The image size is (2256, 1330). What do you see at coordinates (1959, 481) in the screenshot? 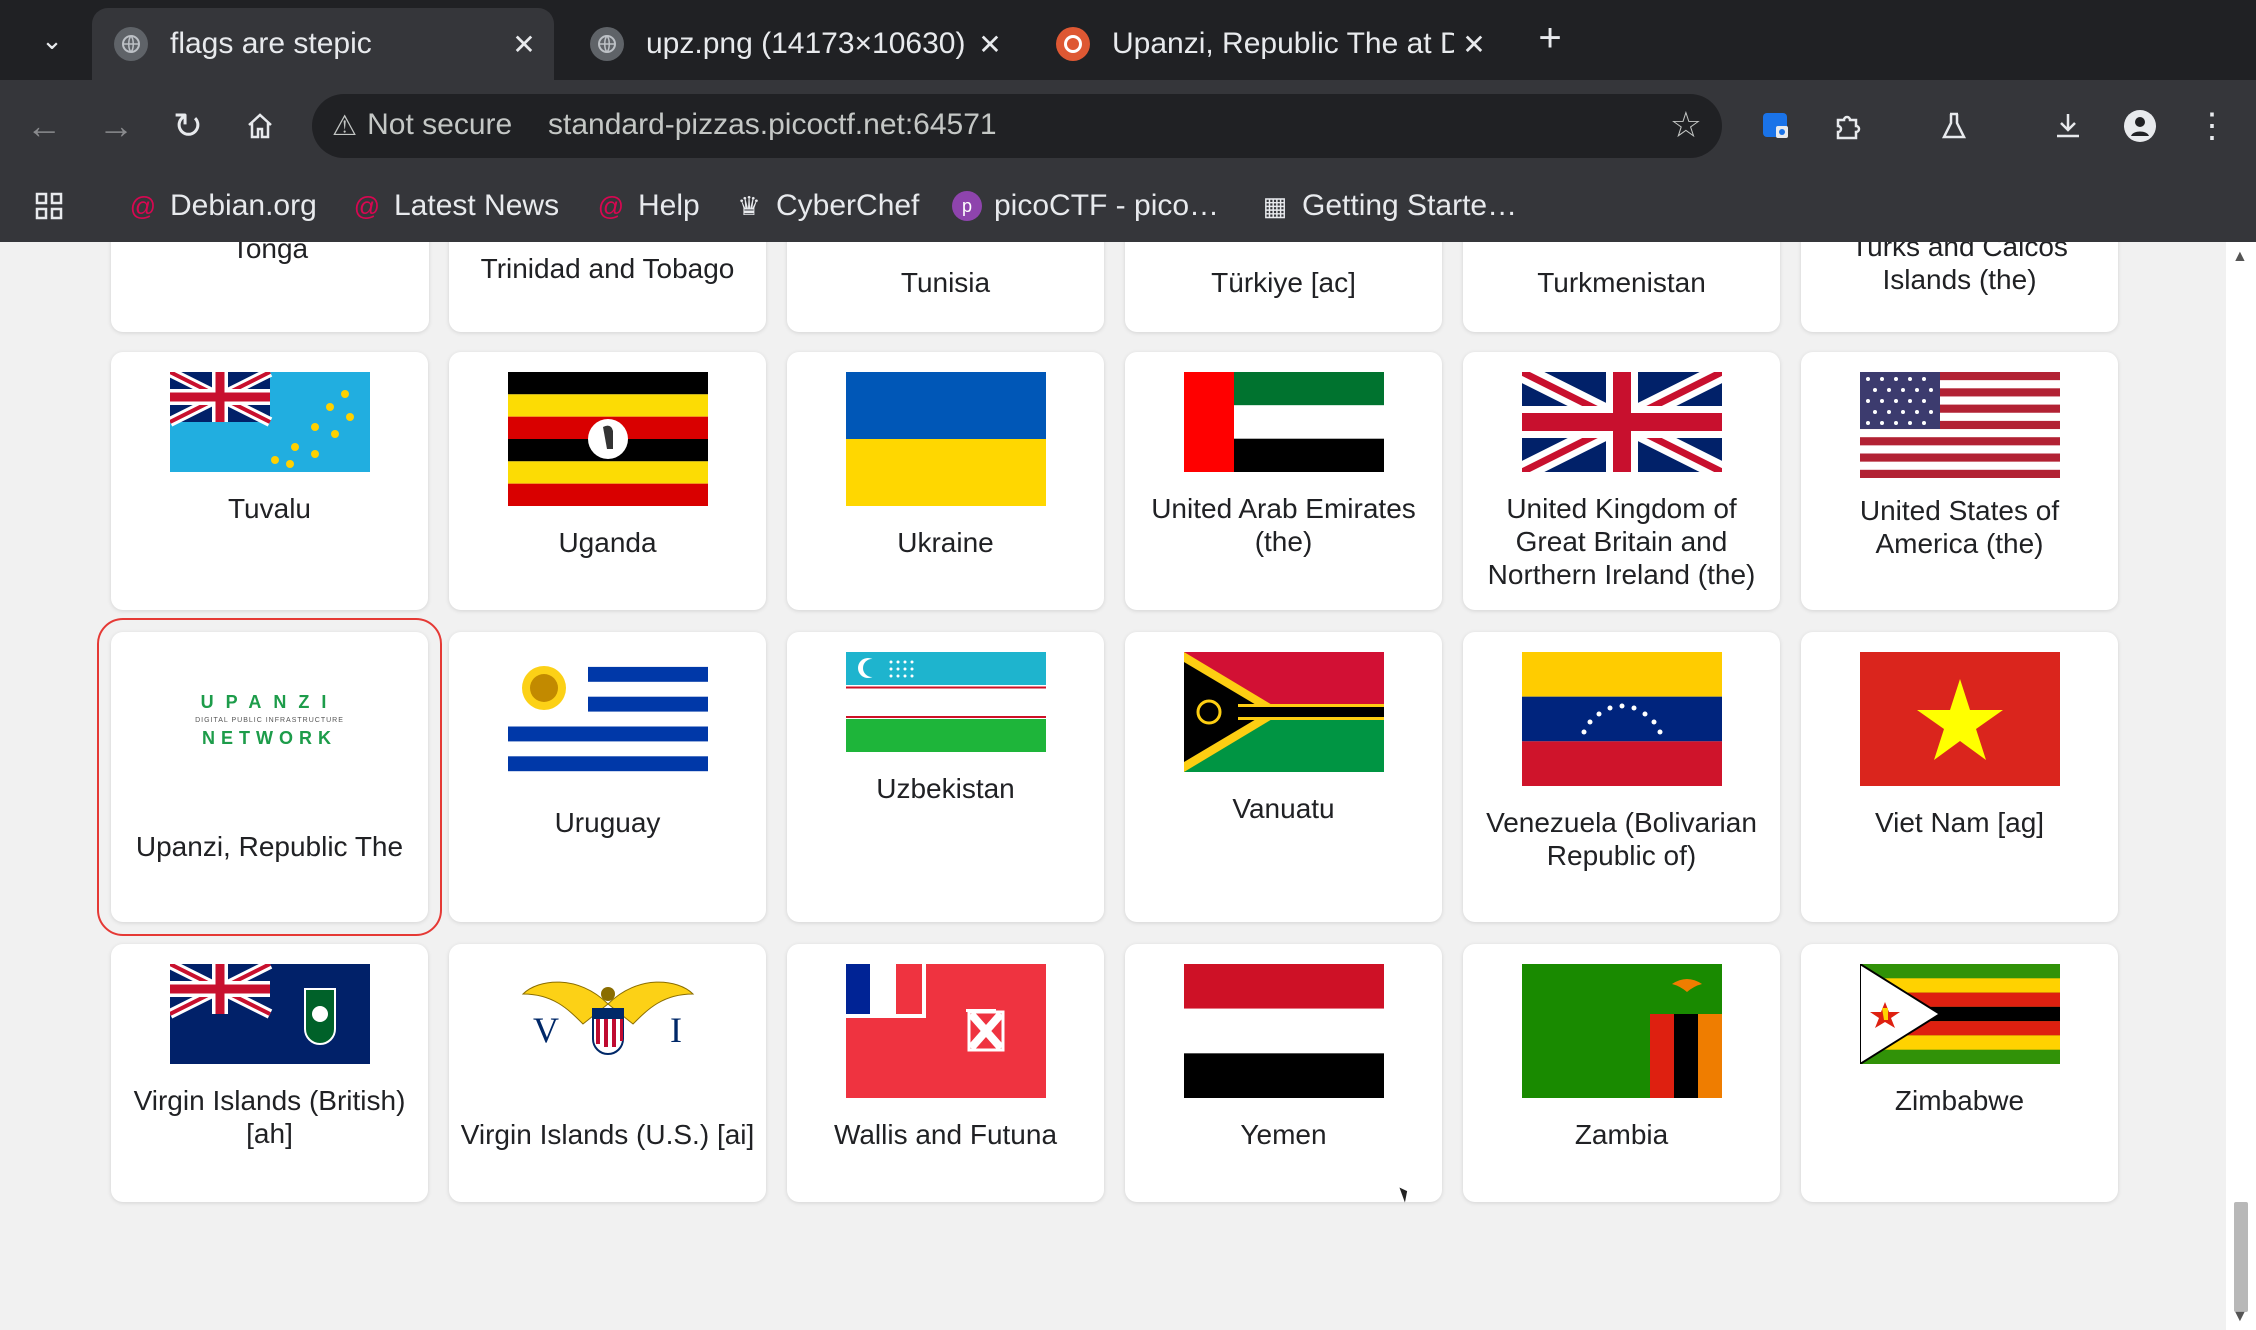
I see `country-card-usa: United States of America (the)` at bounding box center [1959, 481].